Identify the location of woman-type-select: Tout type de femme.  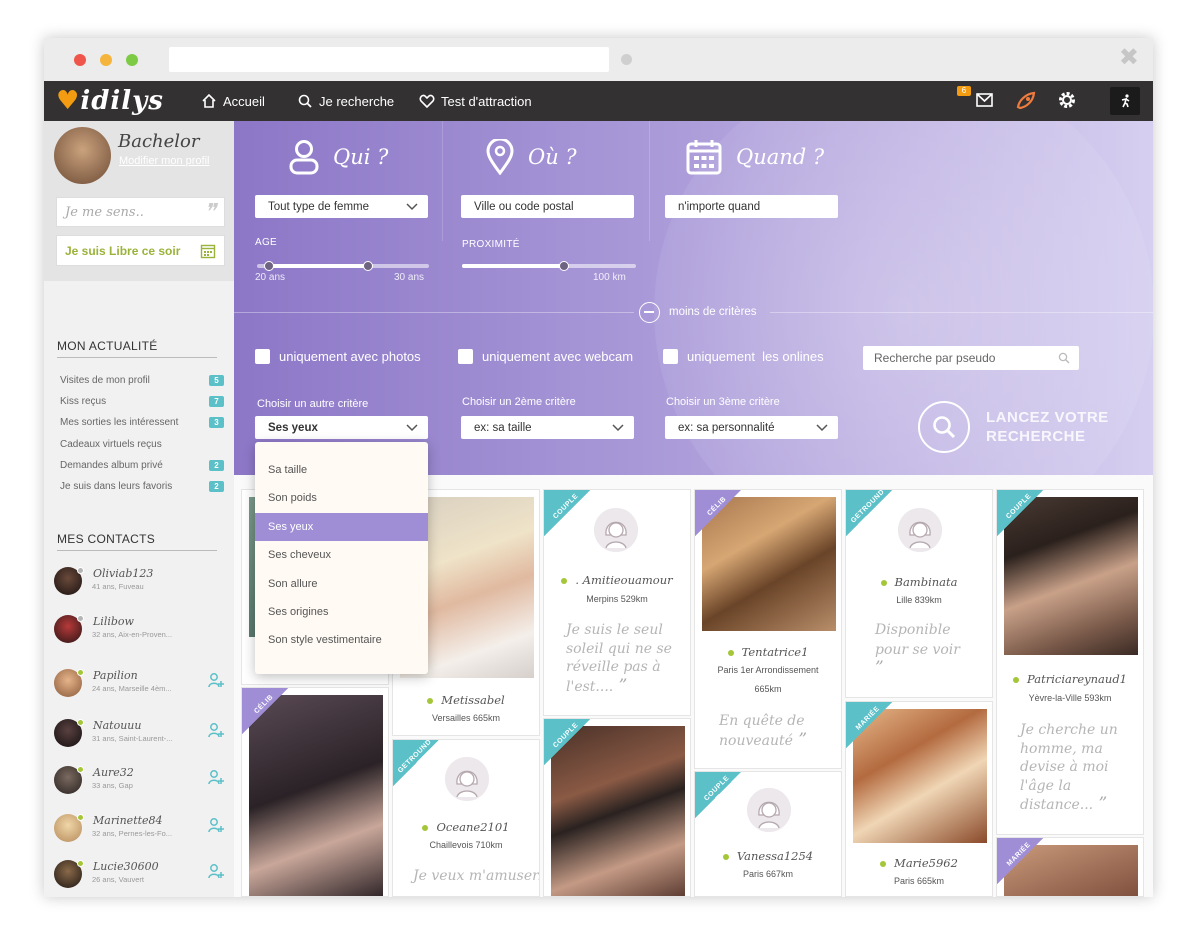
(341, 206).